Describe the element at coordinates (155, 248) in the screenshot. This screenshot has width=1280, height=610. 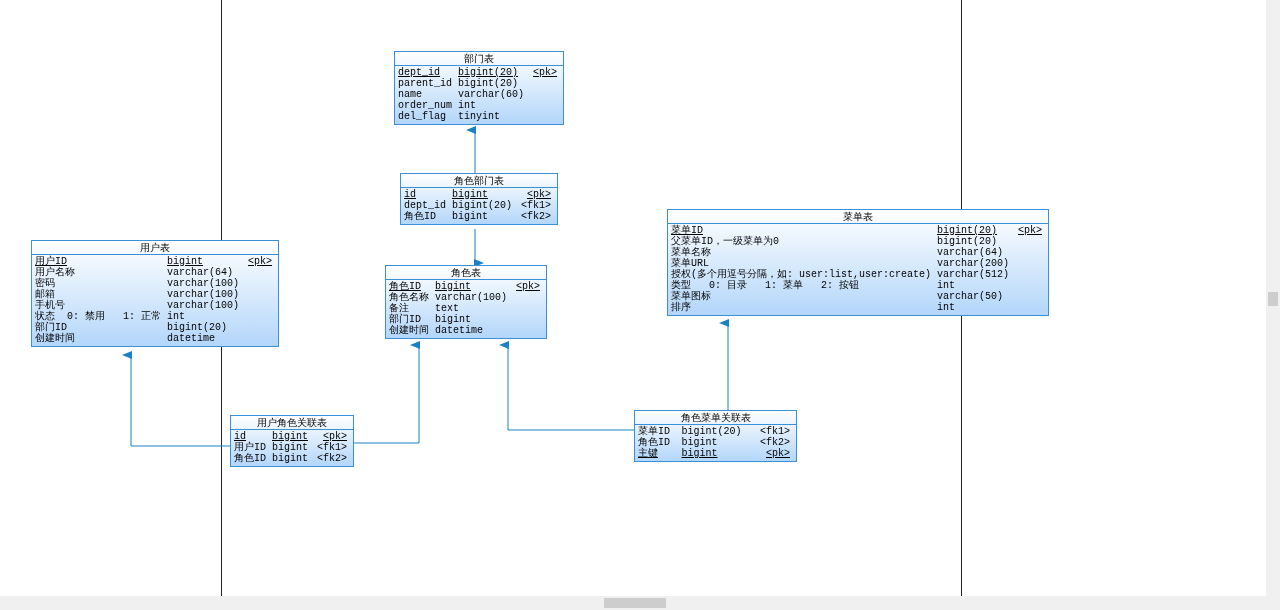
I see `table-title: 用户表` at that location.